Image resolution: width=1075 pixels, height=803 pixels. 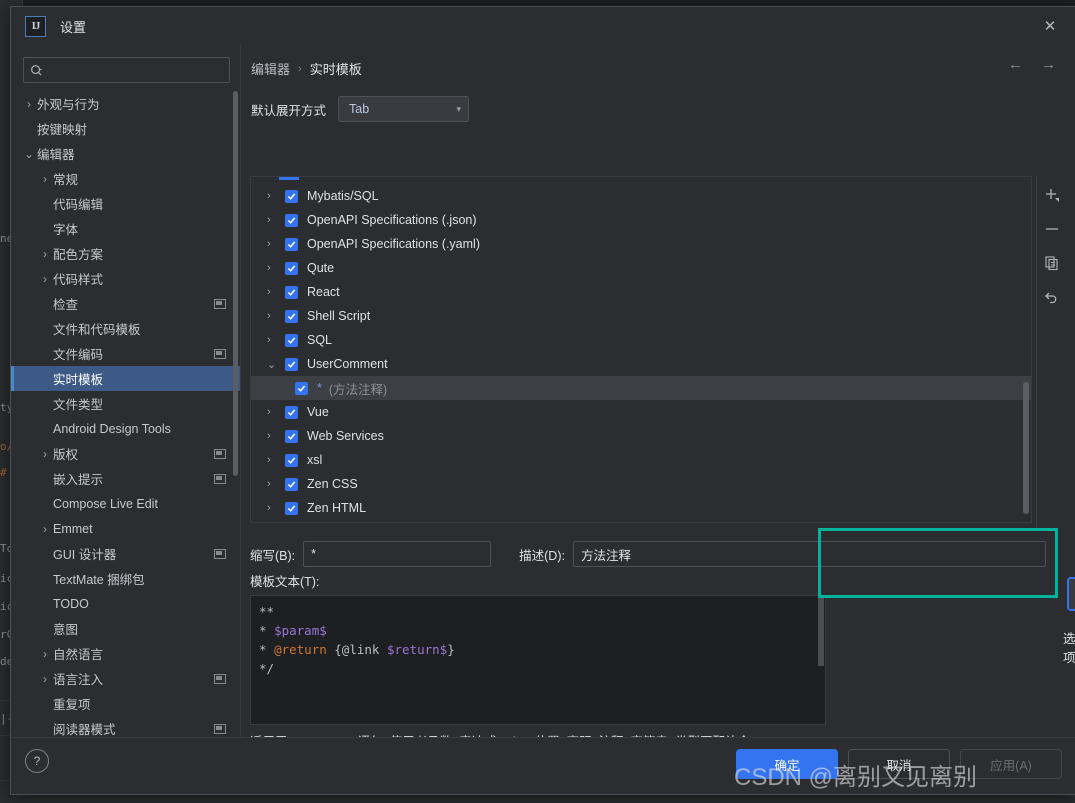 What do you see at coordinates (125, 628) in the screenshot?
I see `sidebar-item-21: 意图` at bounding box center [125, 628].